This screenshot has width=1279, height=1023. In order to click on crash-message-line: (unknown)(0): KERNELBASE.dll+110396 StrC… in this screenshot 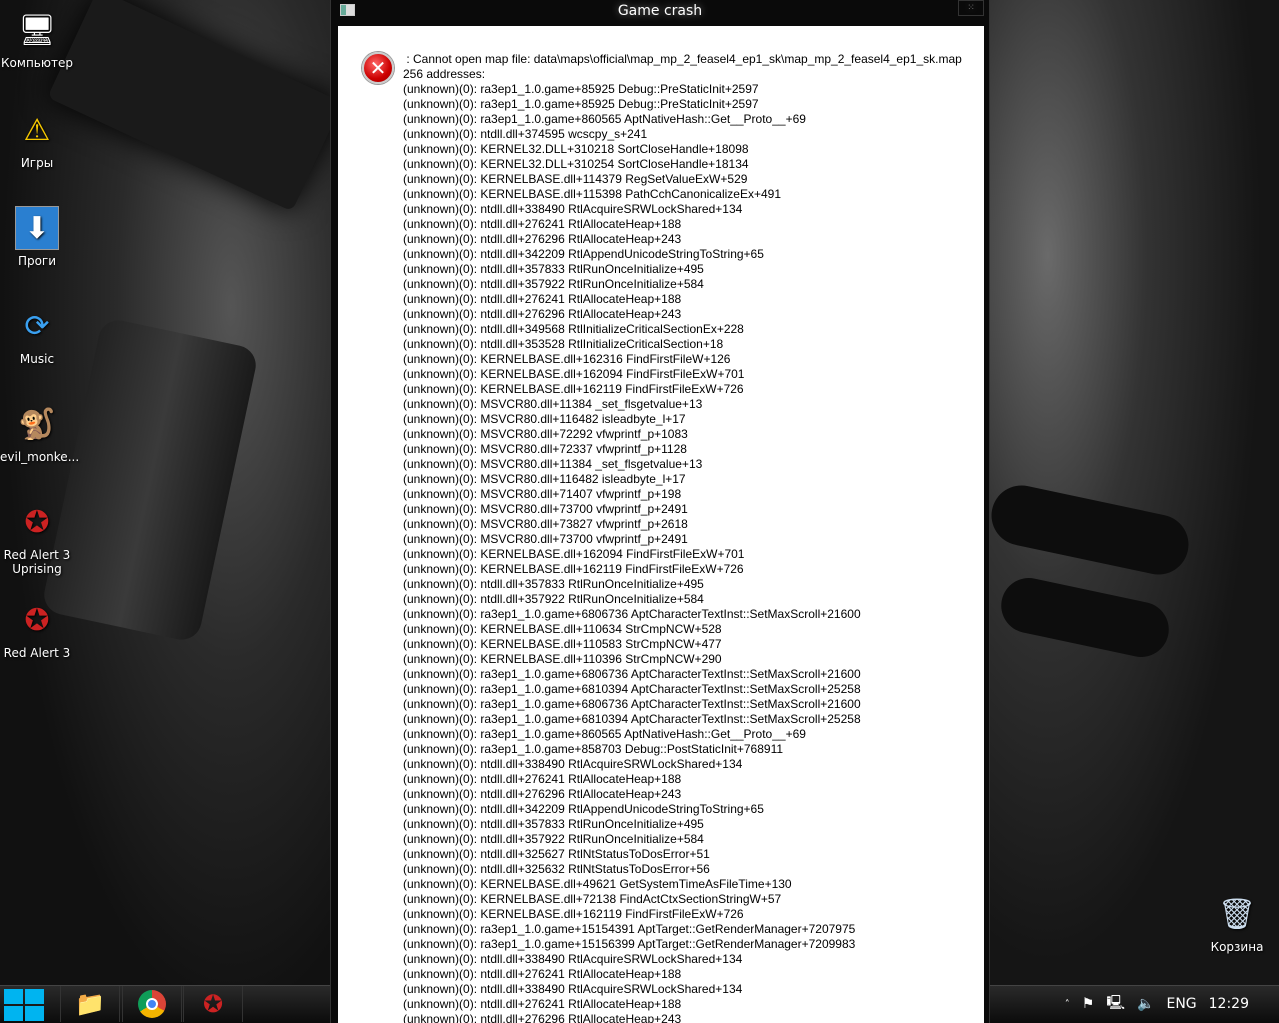, I will do `click(562, 659)`.